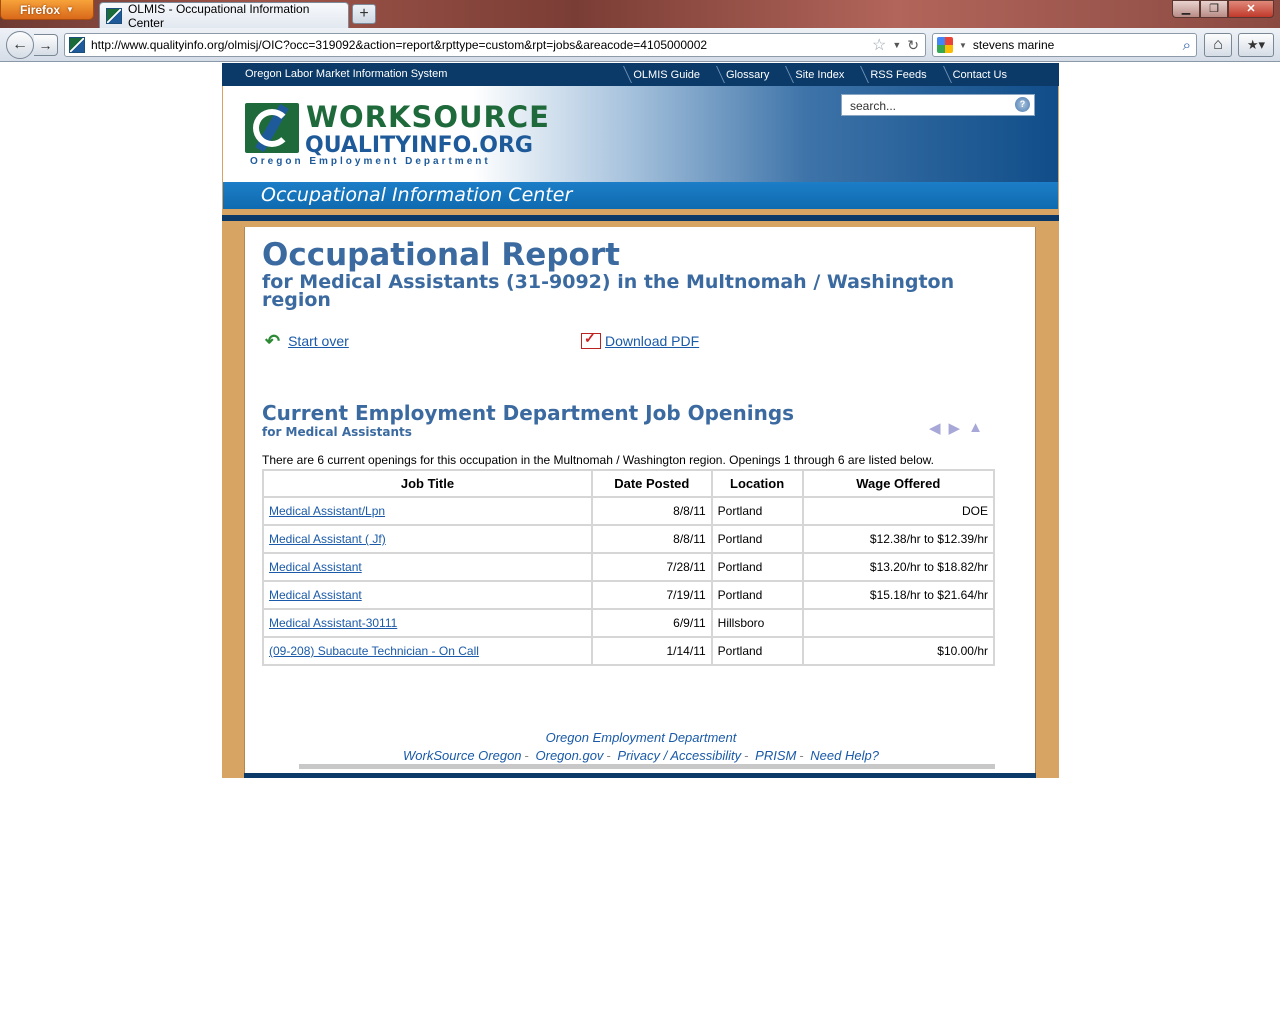 Image resolution: width=1280 pixels, height=1024 pixels. I want to click on google-engine-icon, so click(945, 45).